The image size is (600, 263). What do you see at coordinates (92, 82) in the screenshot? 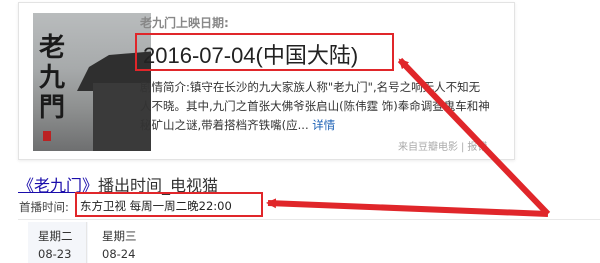
I see `movie-poster: 老九門` at bounding box center [92, 82].